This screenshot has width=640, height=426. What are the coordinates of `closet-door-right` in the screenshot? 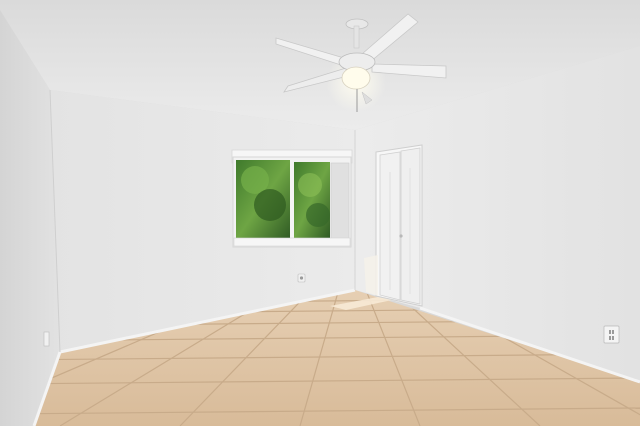 It's located at (410, 226).